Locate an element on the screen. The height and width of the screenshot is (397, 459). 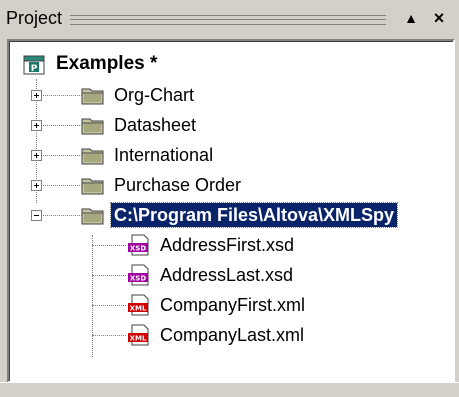
tree-file-addresslast: XSD AddressLast.xsd is located at coordinates (211, 275).